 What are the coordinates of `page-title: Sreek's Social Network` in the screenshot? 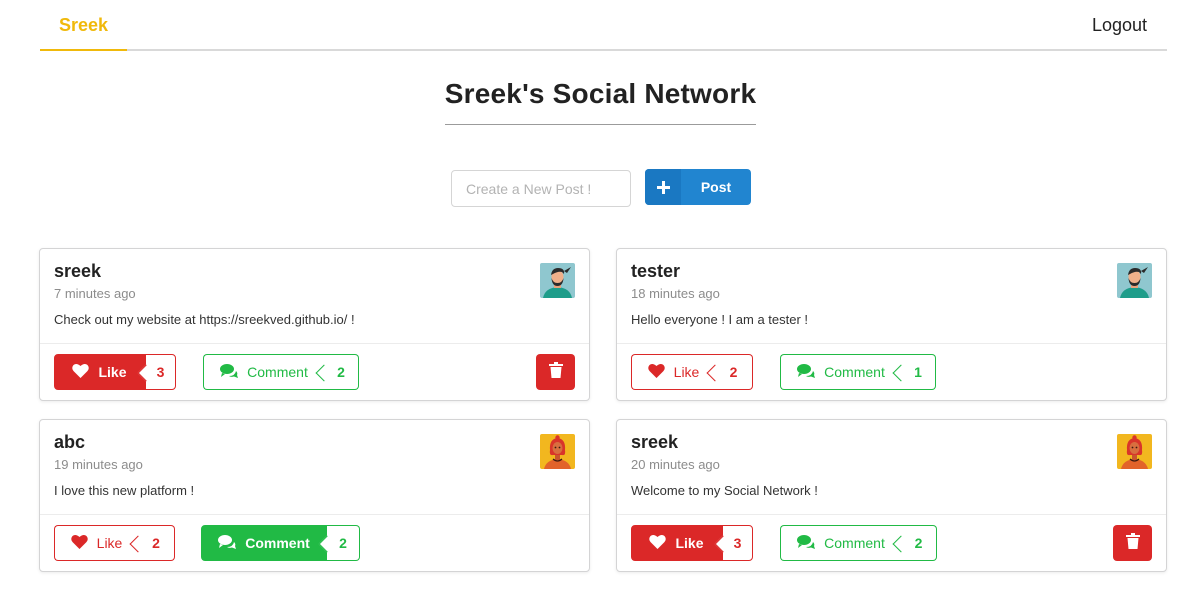 It's located at (600, 101).